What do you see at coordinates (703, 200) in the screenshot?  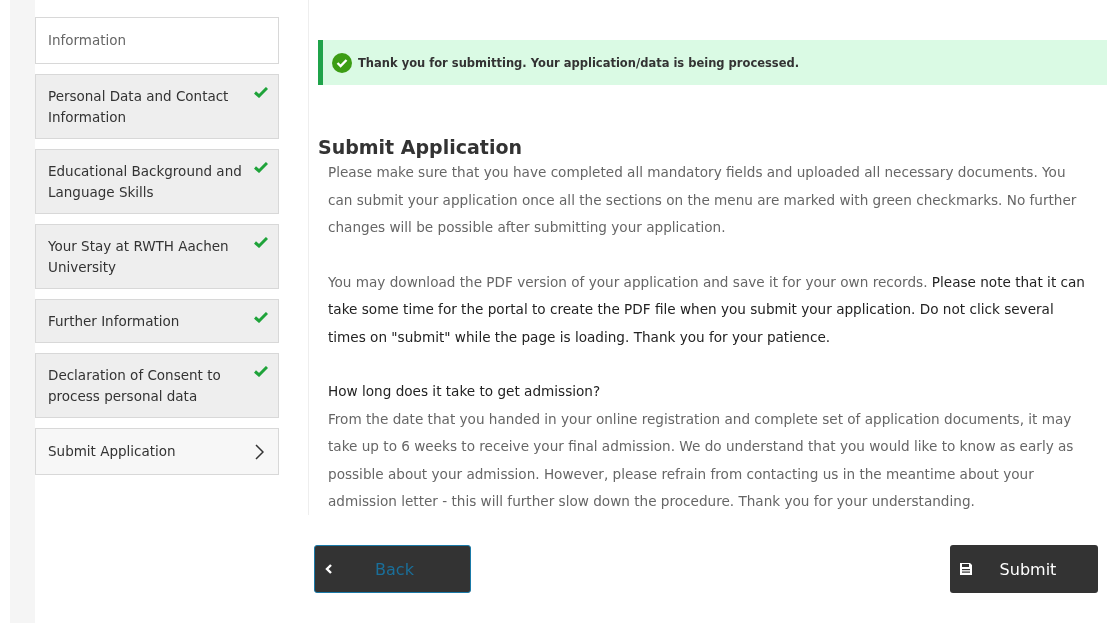 I see `paragraph: Please make sure that you have completed all mandatory fields and uploaded all necessary documents. You can submit your application once all the sections on the menu are marked with green checkmarks. No further changes will be possible after submitting your application.` at bounding box center [703, 200].